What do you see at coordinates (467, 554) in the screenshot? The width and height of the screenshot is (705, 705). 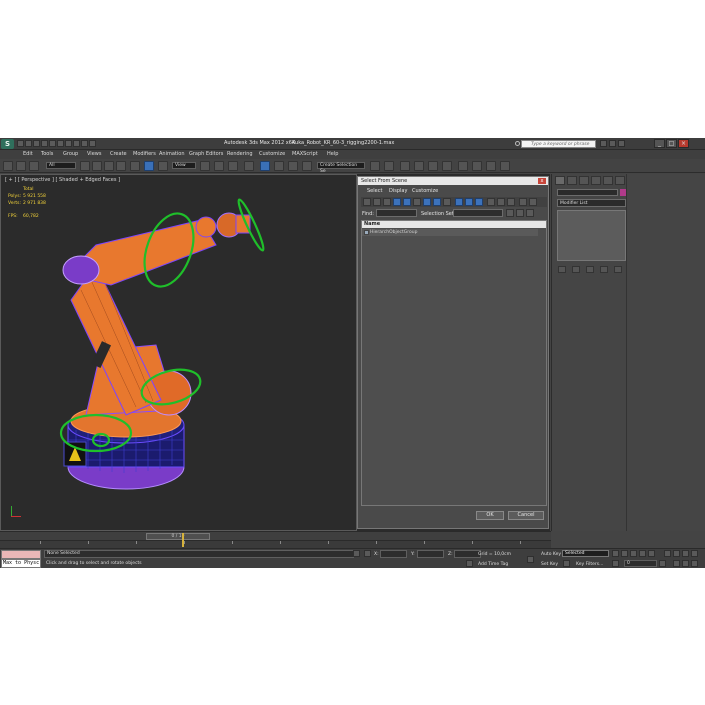 I see `z-coordinate-field` at bounding box center [467, 554].